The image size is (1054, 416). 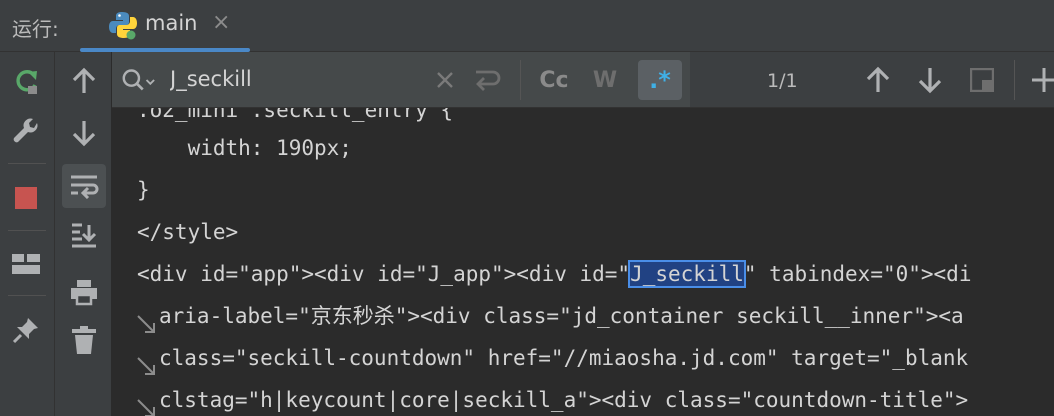 What do you see at coordinates (687, 274) in the screenshot?
I see `search-match-highlight: J_seckill` at bounding box center [687, 274].